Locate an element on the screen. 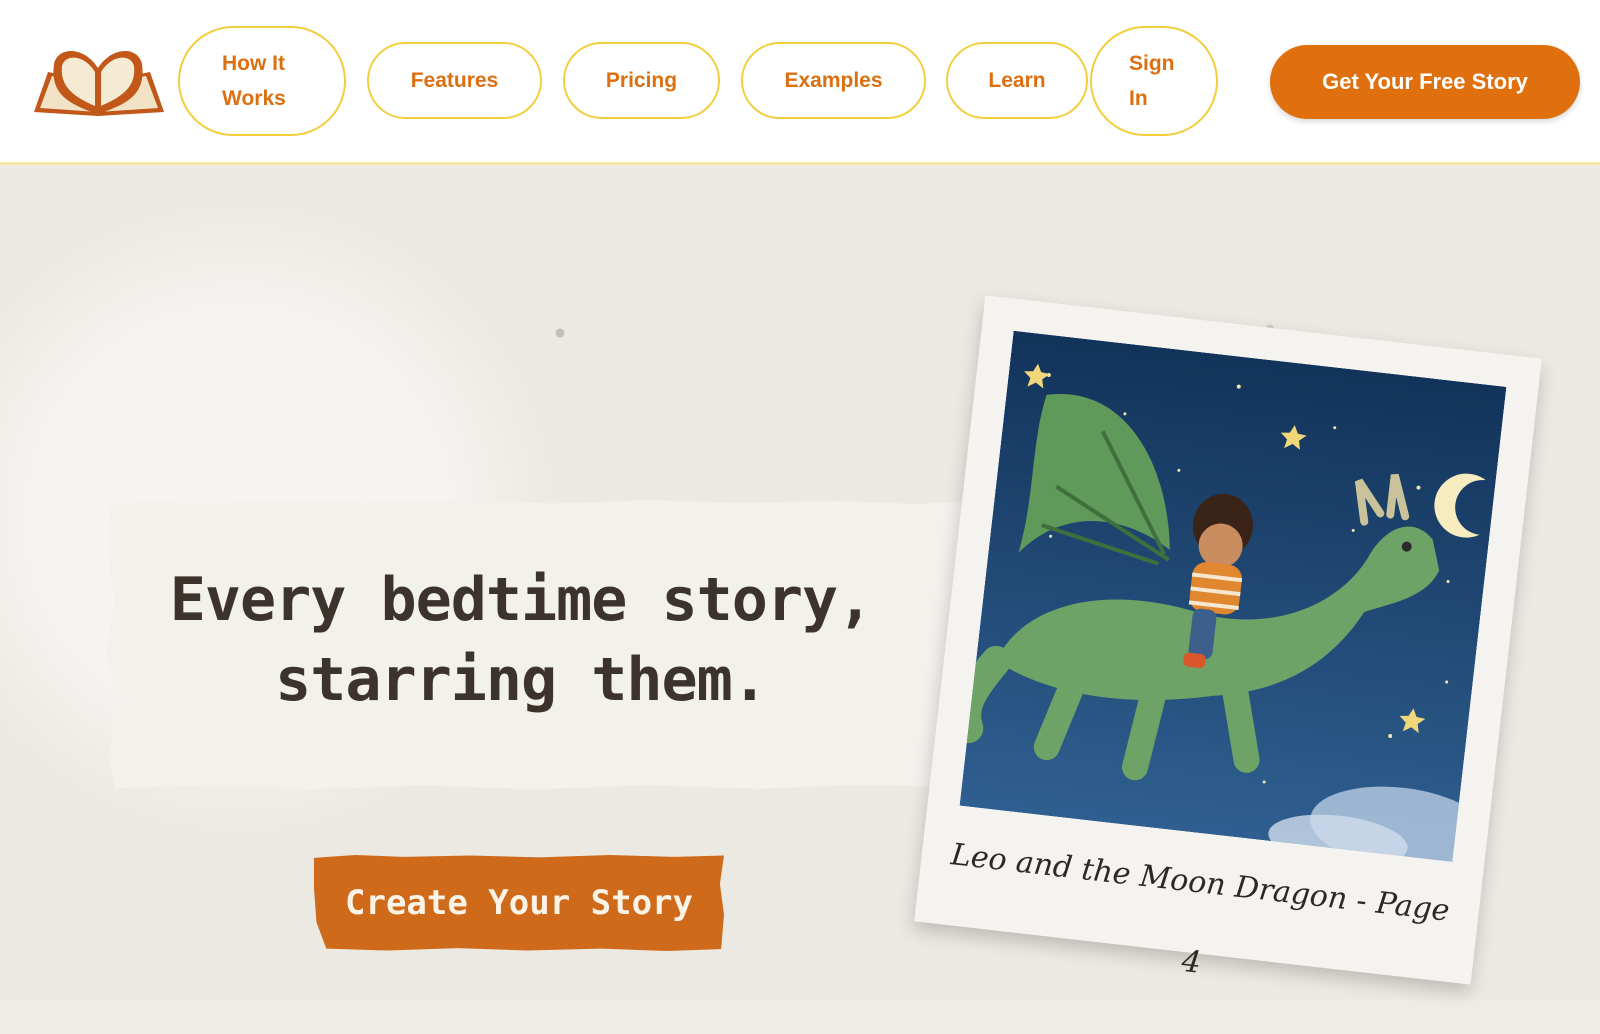  nav-learn-label: Learn is located at coordinates (1017, 80).